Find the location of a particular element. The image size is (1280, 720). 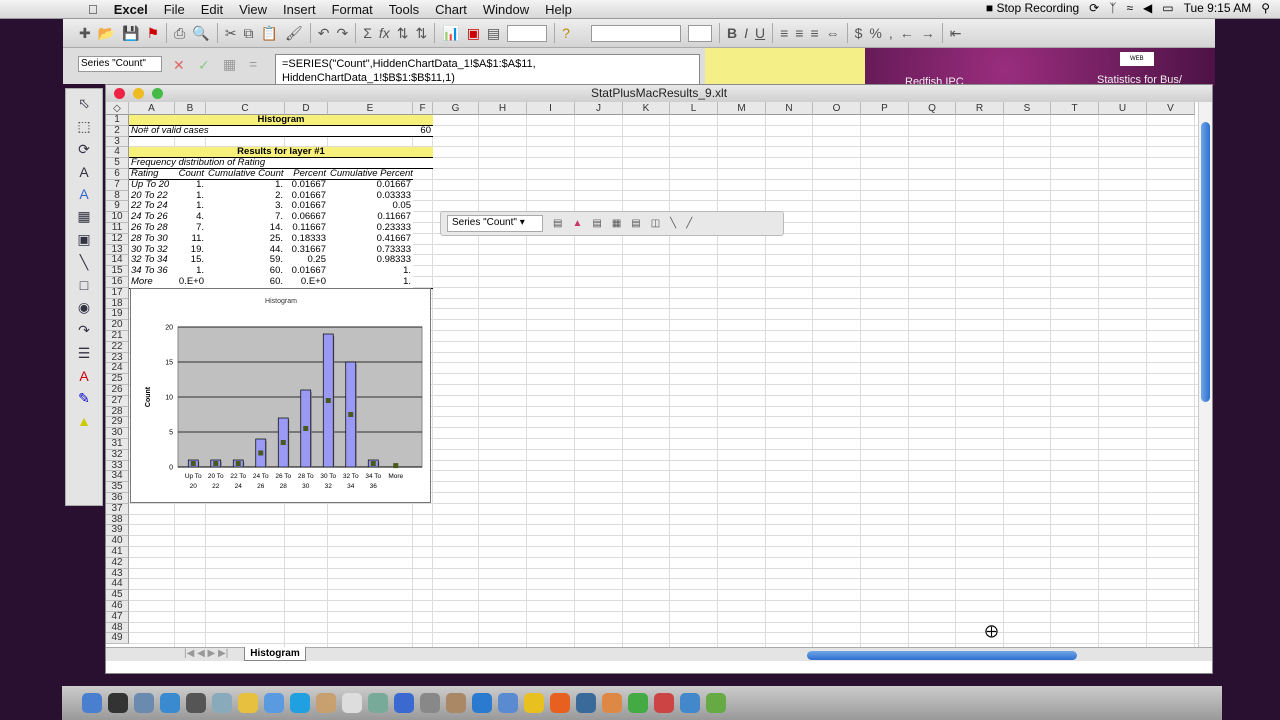

table-cell: 11. is located at coordinates (190, 239).